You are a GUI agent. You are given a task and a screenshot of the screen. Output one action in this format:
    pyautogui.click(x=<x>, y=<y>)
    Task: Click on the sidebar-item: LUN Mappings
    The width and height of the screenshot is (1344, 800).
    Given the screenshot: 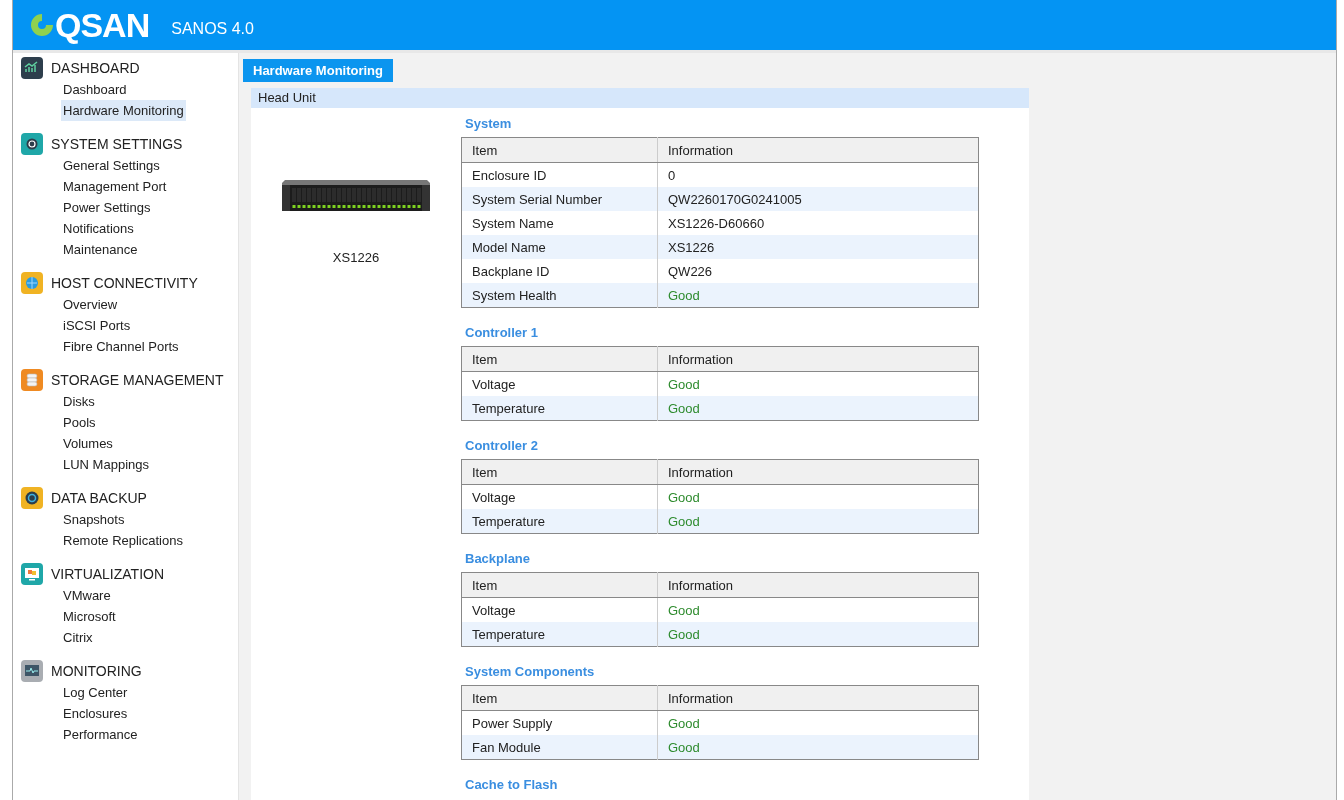 What is the action you would take?
    pyautogui.click(x=106, y=464)
    